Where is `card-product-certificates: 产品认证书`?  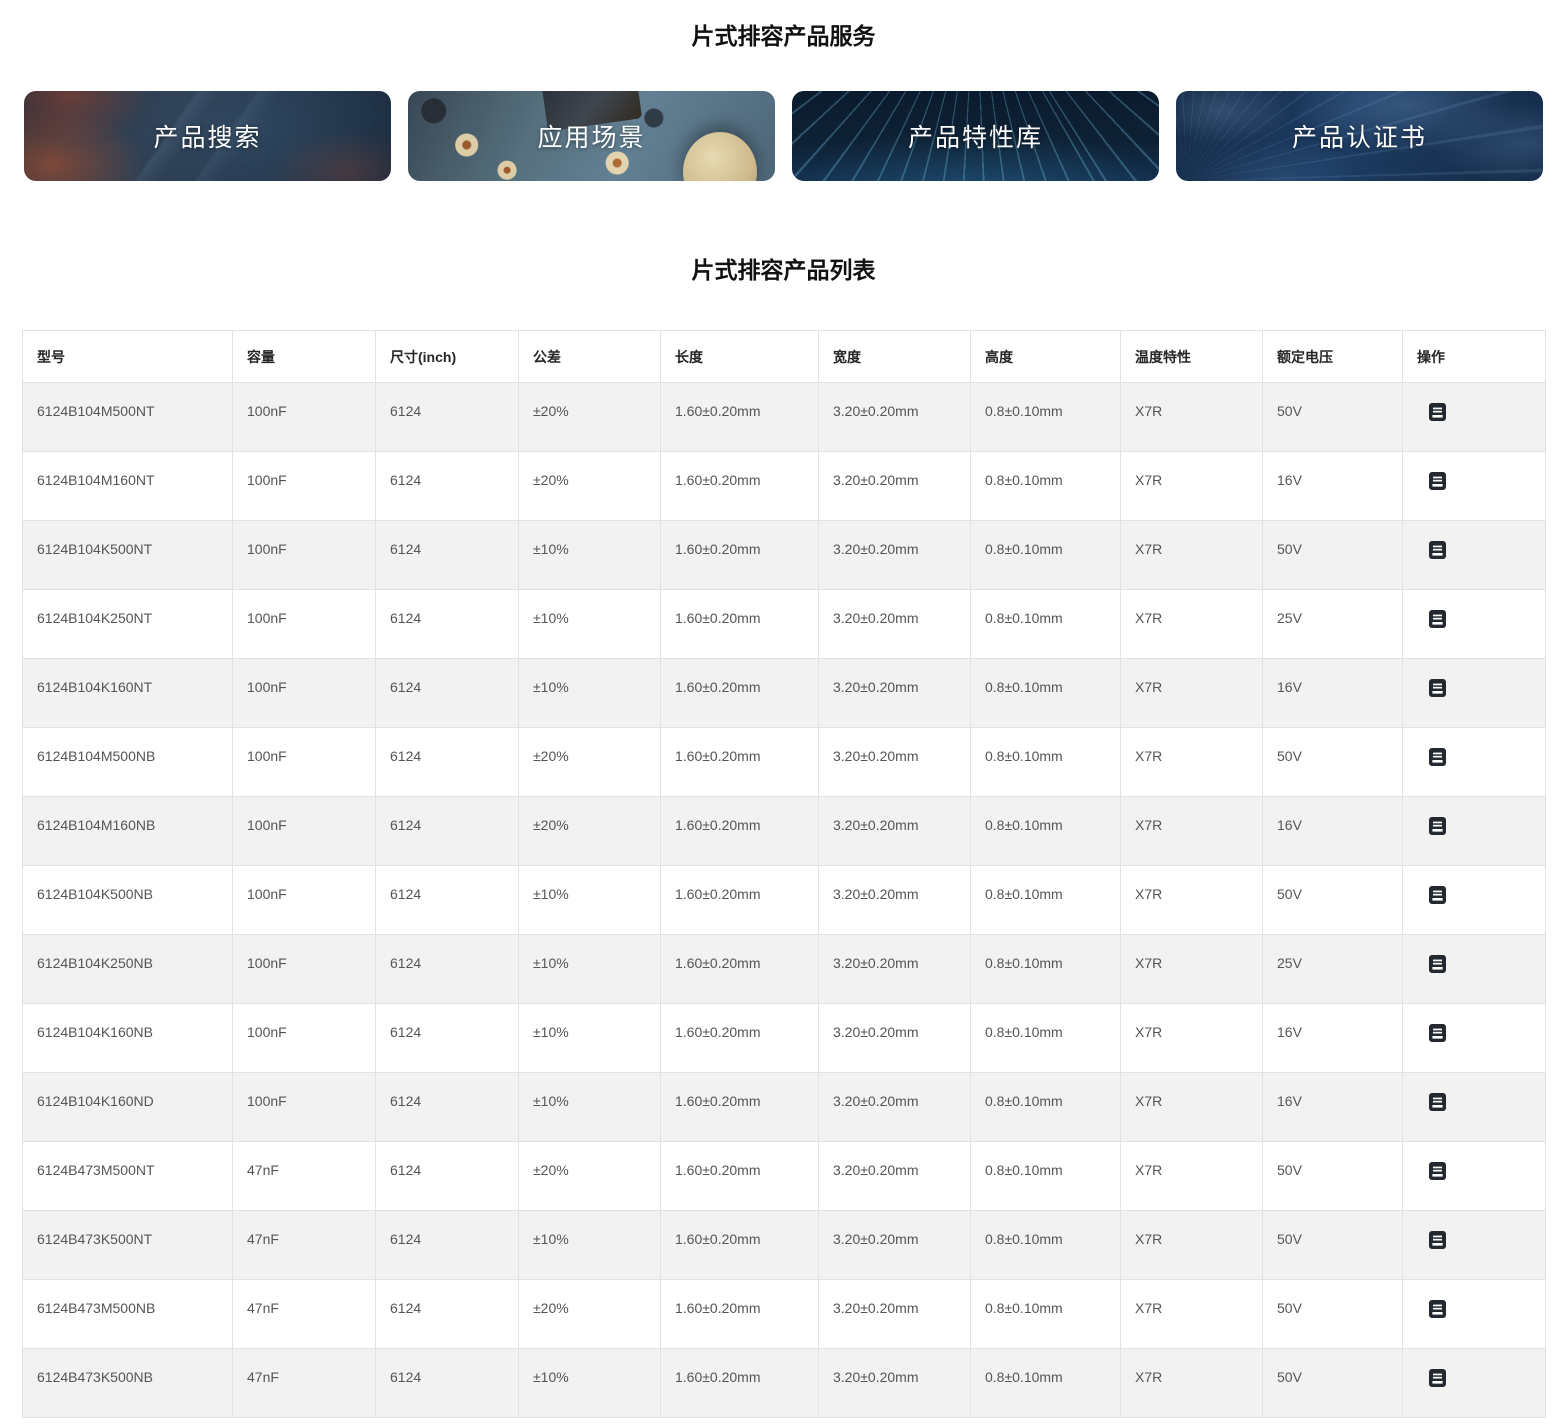
card-product-certificates: 产品认证书 is located at coordinates (1359, 136).